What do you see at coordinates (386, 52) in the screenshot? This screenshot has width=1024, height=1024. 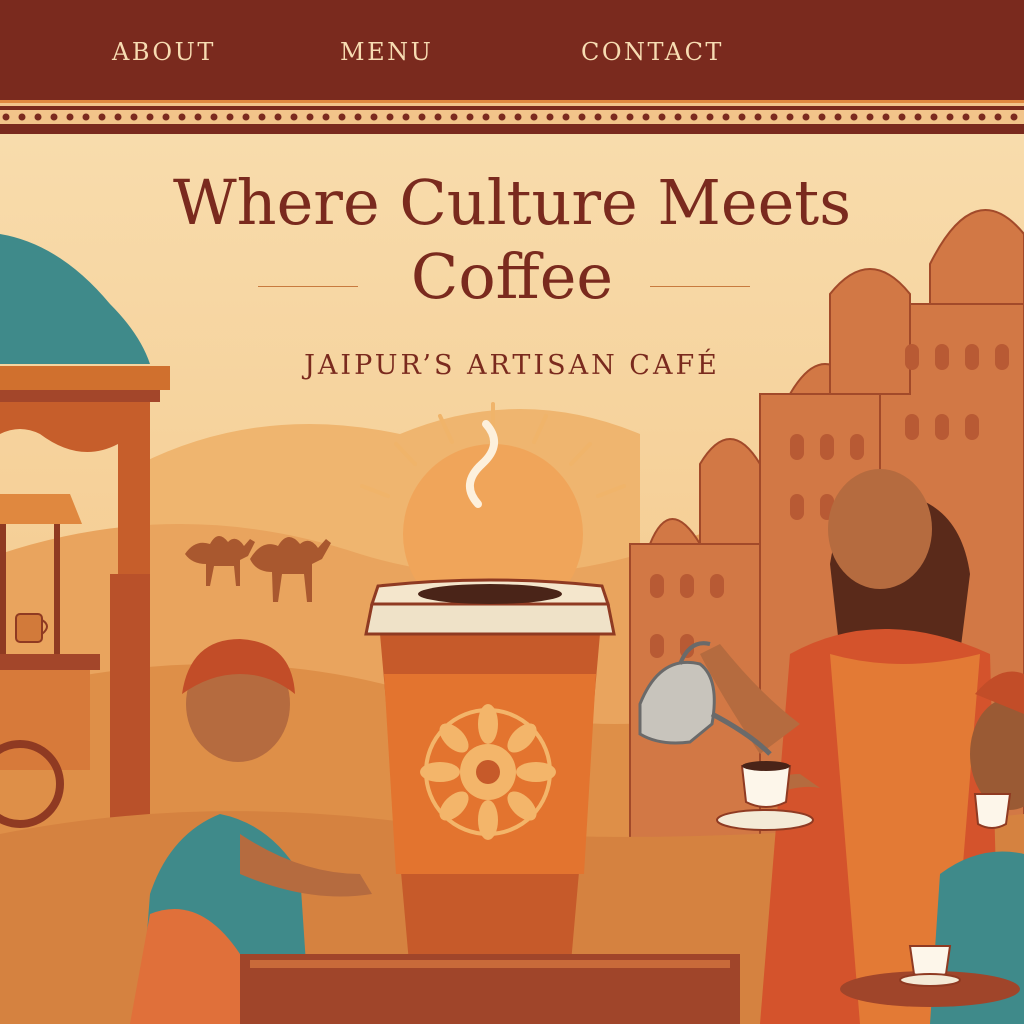 I see `nav-menu-link: MENU` at bounding box center [386, 52].